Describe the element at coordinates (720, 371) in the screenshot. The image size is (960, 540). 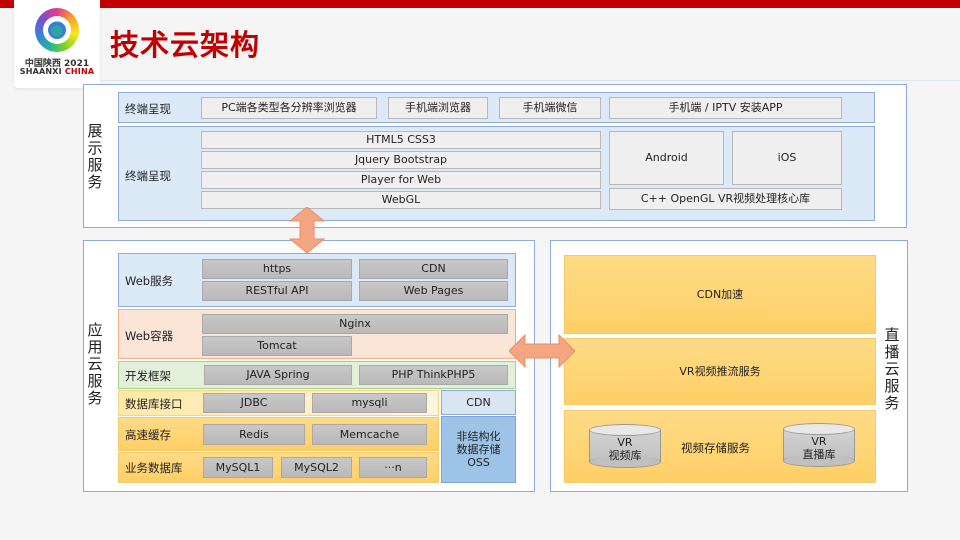
I see `vr-push-stream-block: VR视频推流服务` at that location.